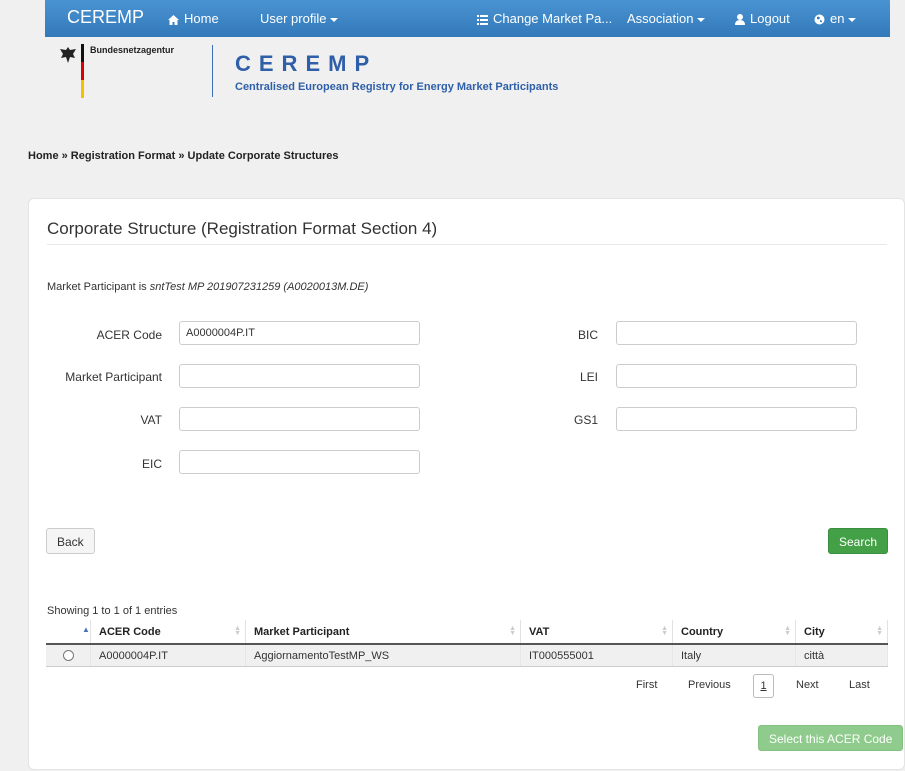  Describe the element at coordinates (132, 50) in the screenshot. I see `bundes-label: Bundesnetzagentur` at that location.